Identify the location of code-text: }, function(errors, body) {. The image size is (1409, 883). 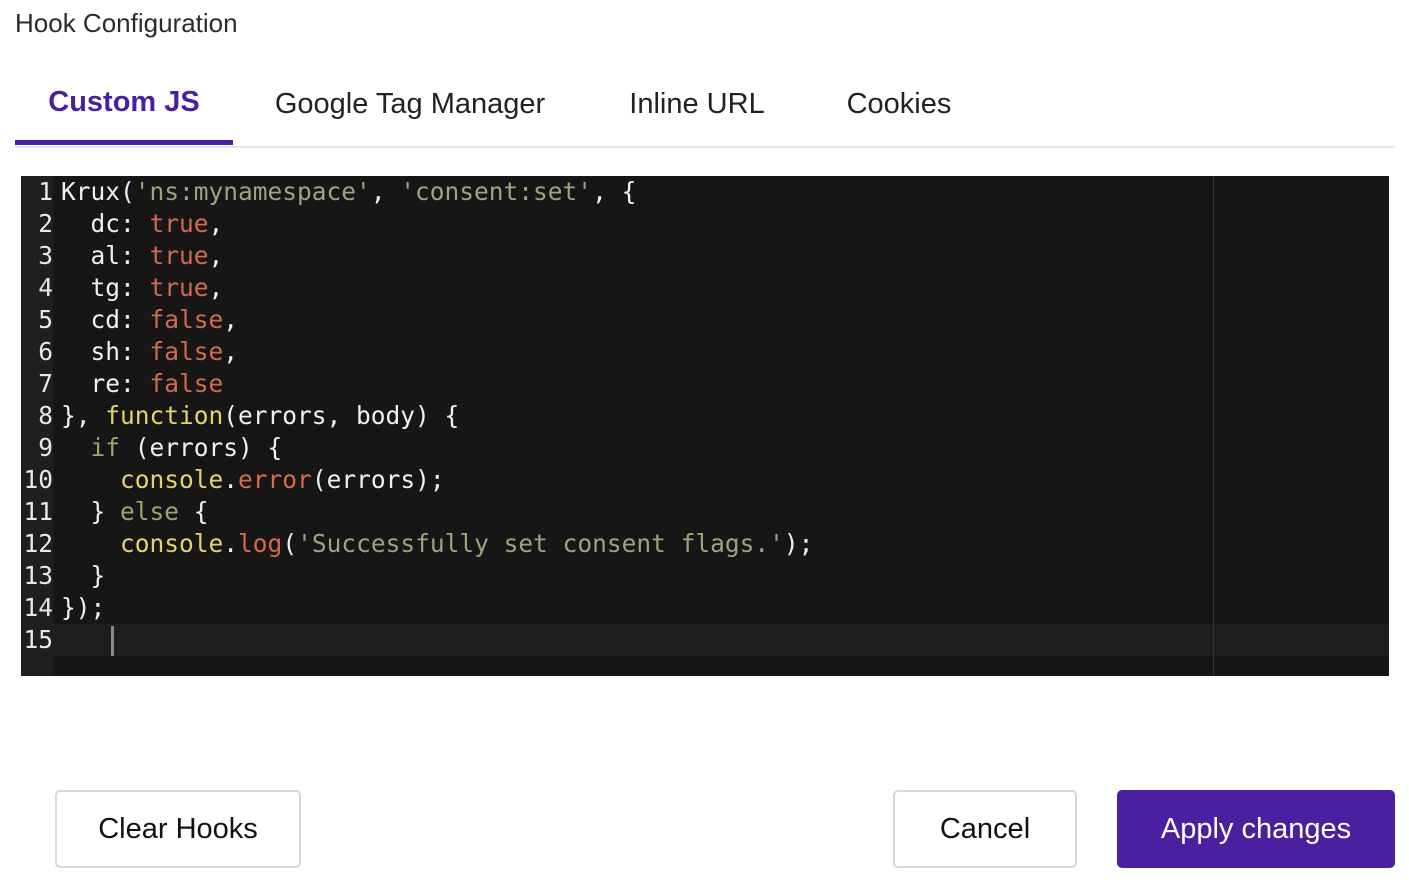
(260, 415).